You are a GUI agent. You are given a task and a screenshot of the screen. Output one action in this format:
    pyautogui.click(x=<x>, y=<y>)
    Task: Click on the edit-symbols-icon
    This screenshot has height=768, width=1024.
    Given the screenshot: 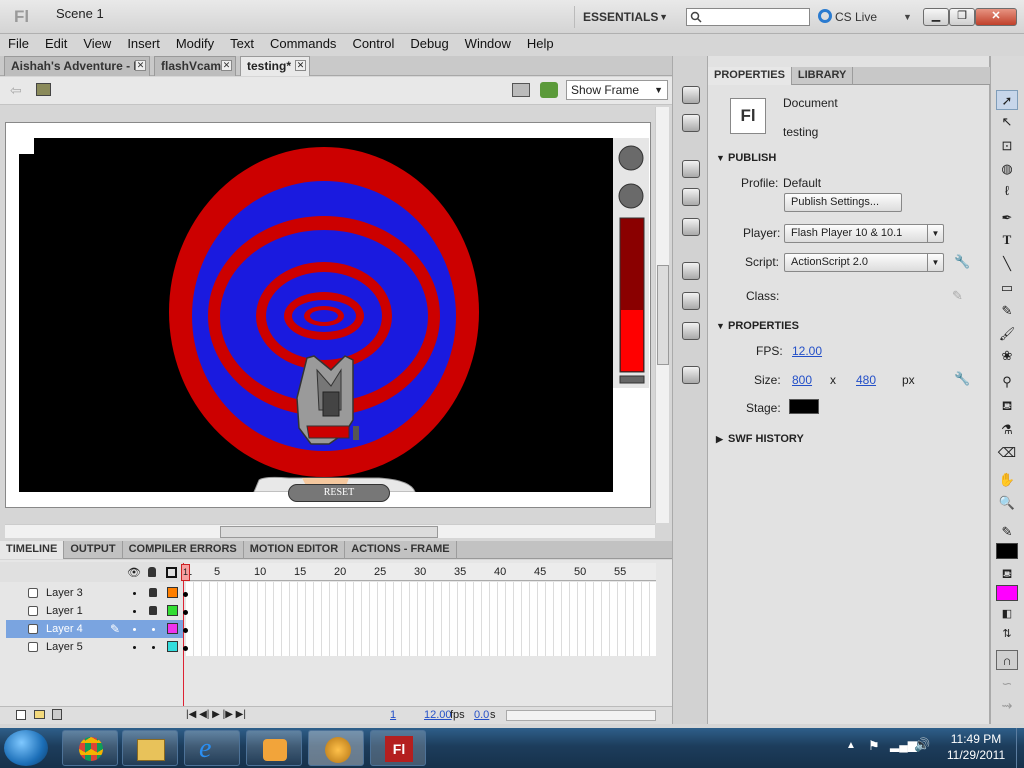 What is the action you would take?
    pyautogui.click(x=549, y=90)
    